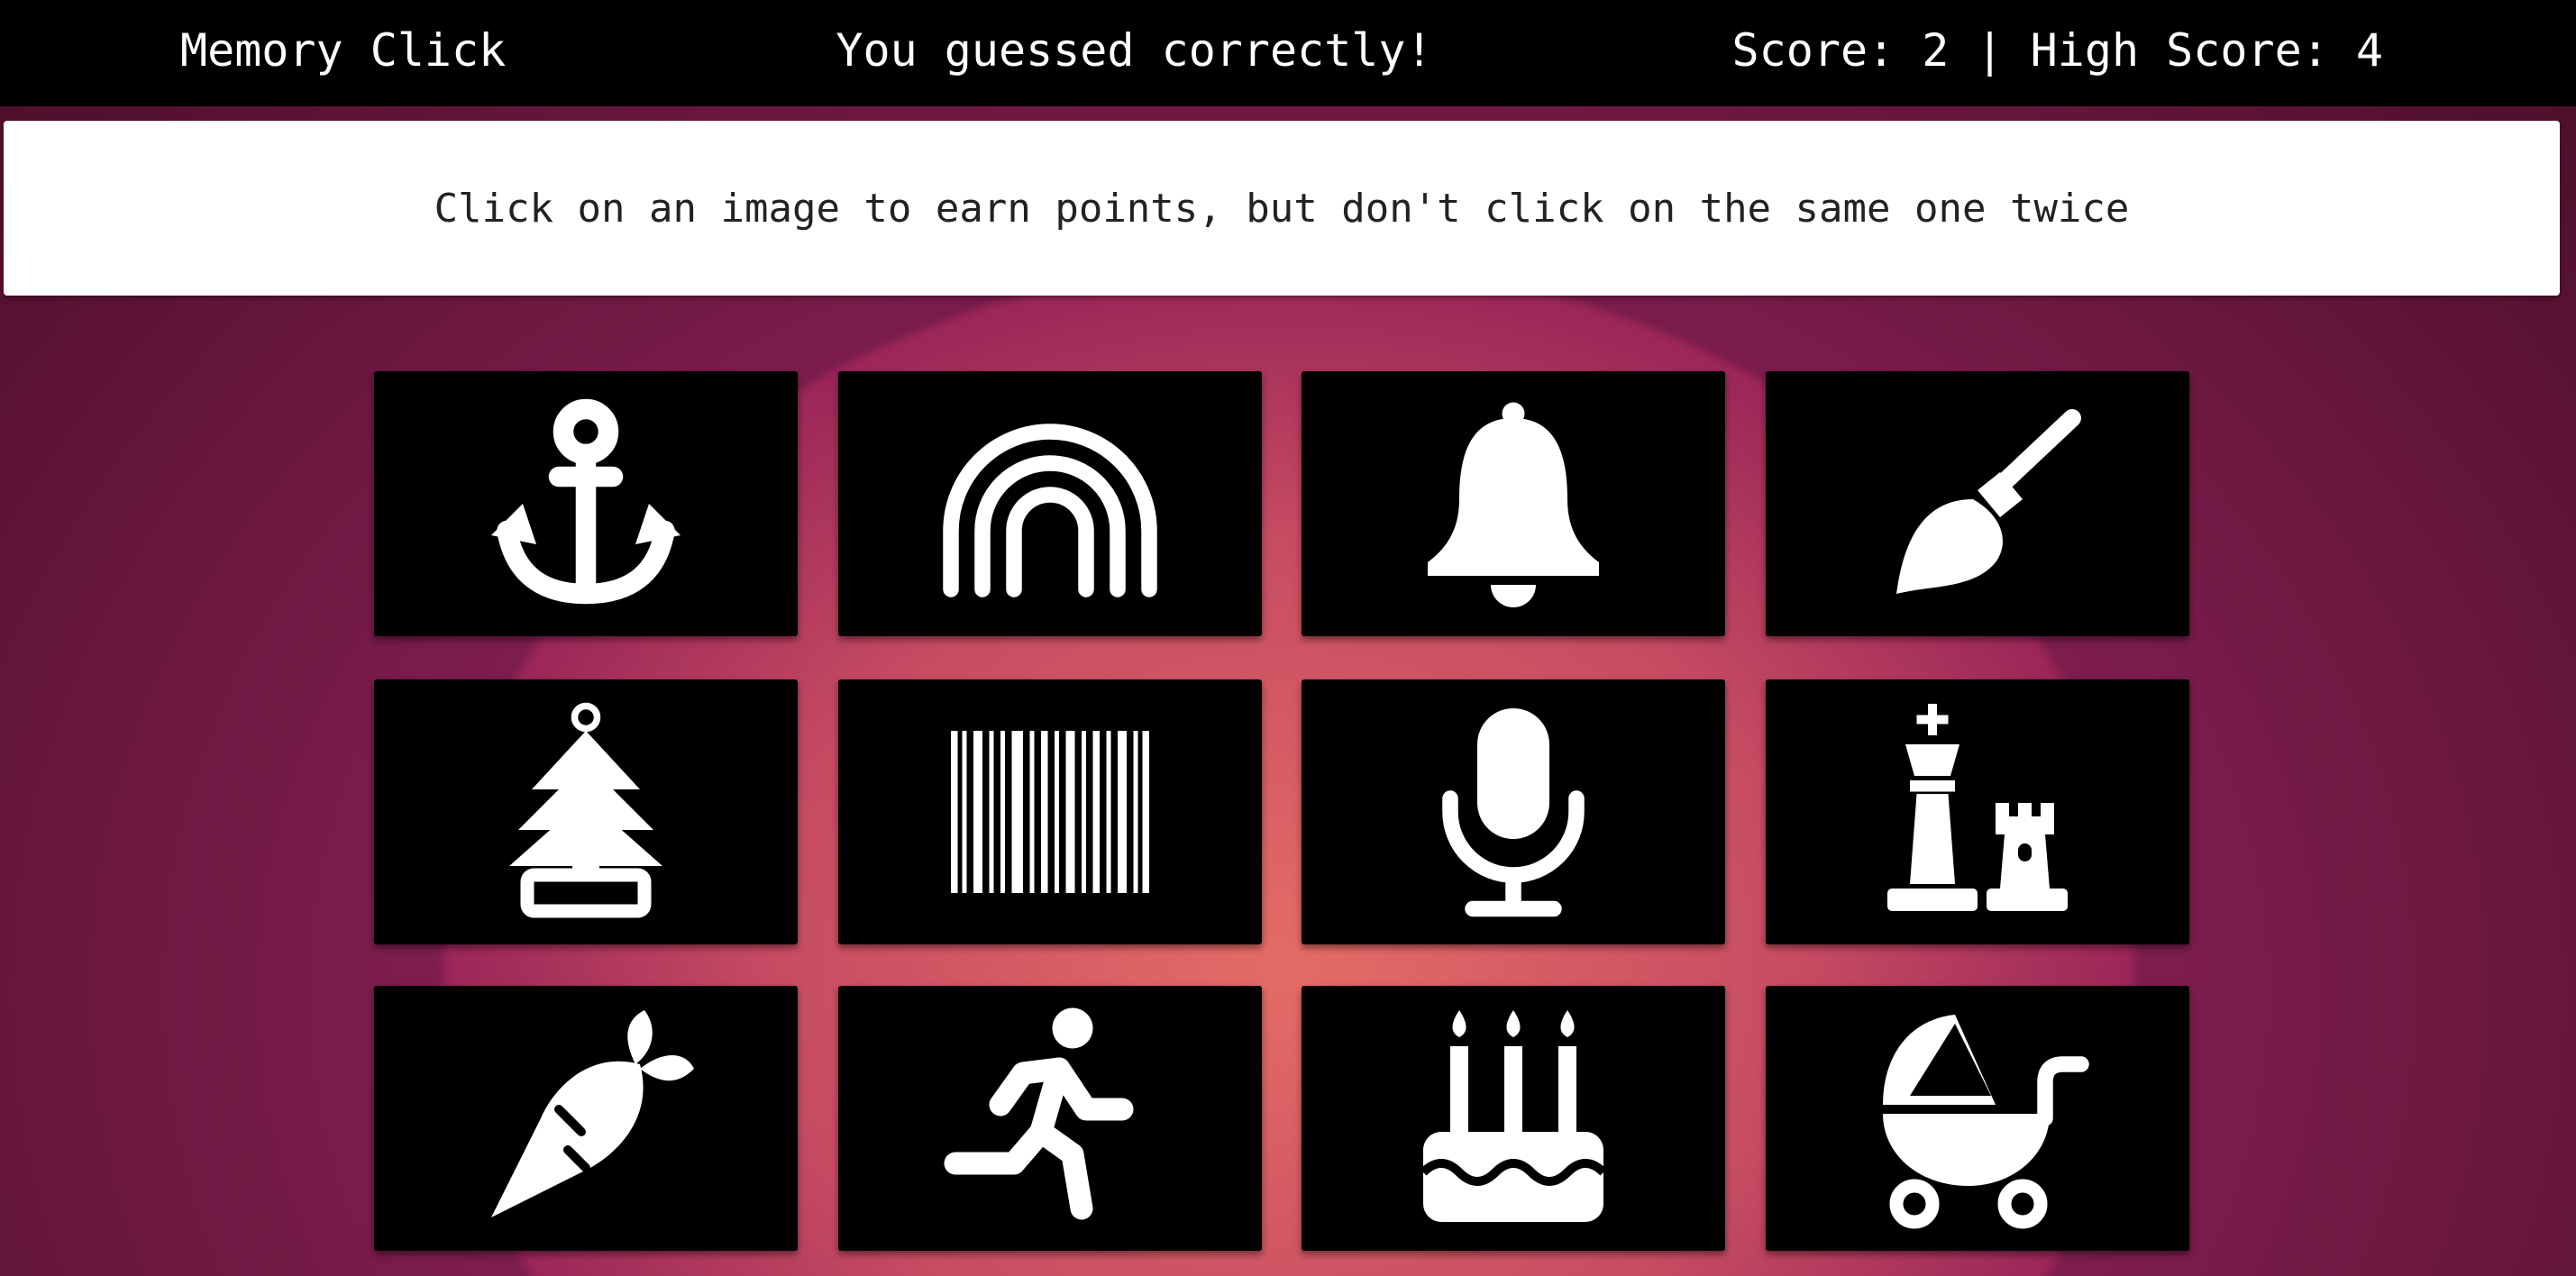  I want to click on card-barcode, so click(1050, 811).